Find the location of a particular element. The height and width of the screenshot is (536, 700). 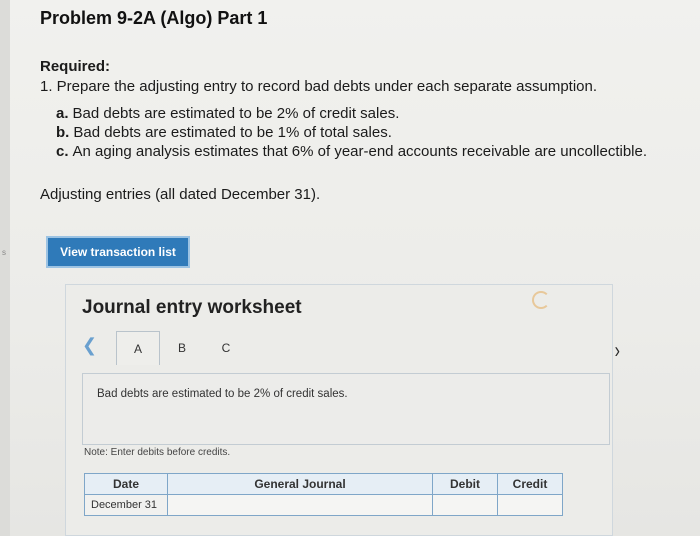

tab-b: B is located at coordinates (182, 348).